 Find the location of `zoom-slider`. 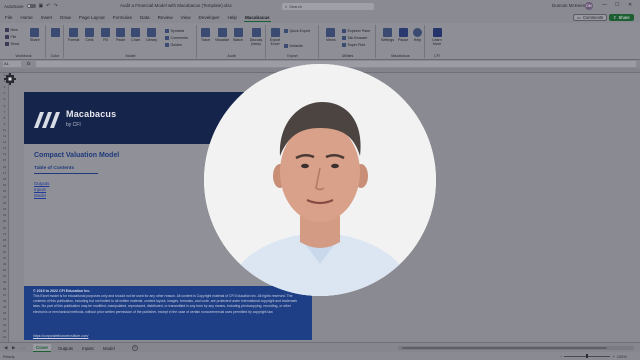

zoom-slider is located at coordinates (587, 356).